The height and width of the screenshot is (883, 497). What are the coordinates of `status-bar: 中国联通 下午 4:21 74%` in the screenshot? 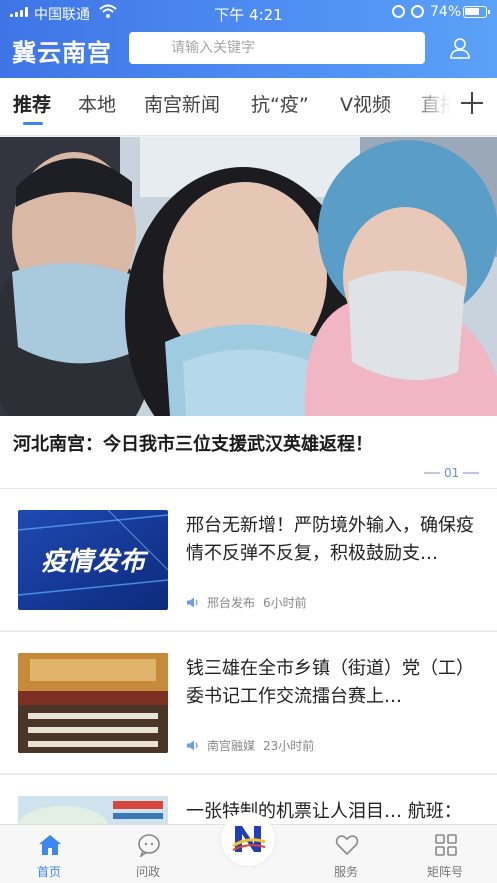 It's located at (248, 13).